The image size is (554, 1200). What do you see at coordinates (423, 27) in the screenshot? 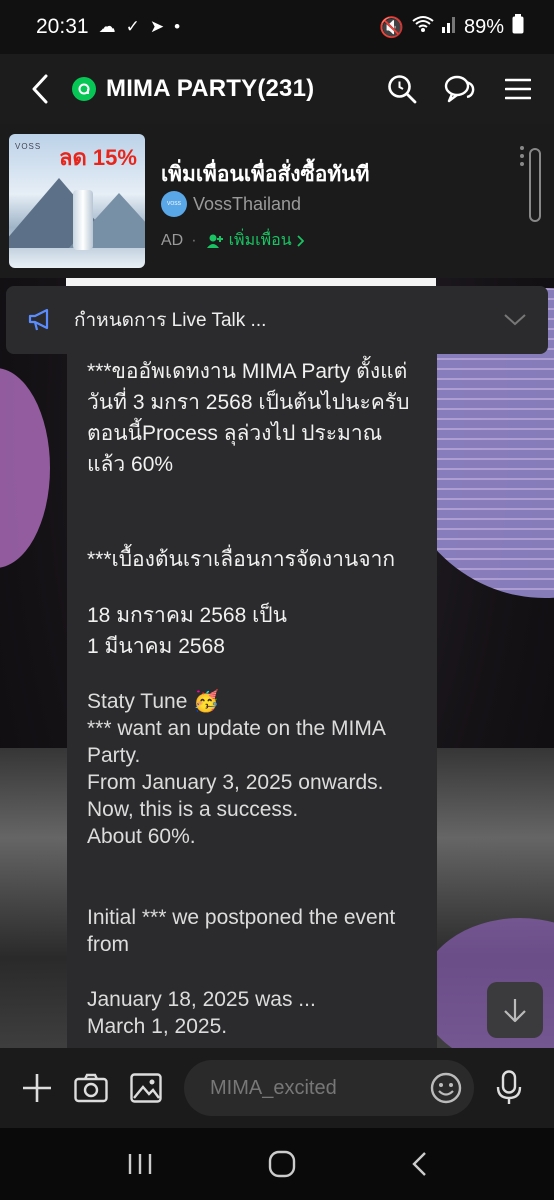
I see `wifi-icon` at bounding box center [423, 27].